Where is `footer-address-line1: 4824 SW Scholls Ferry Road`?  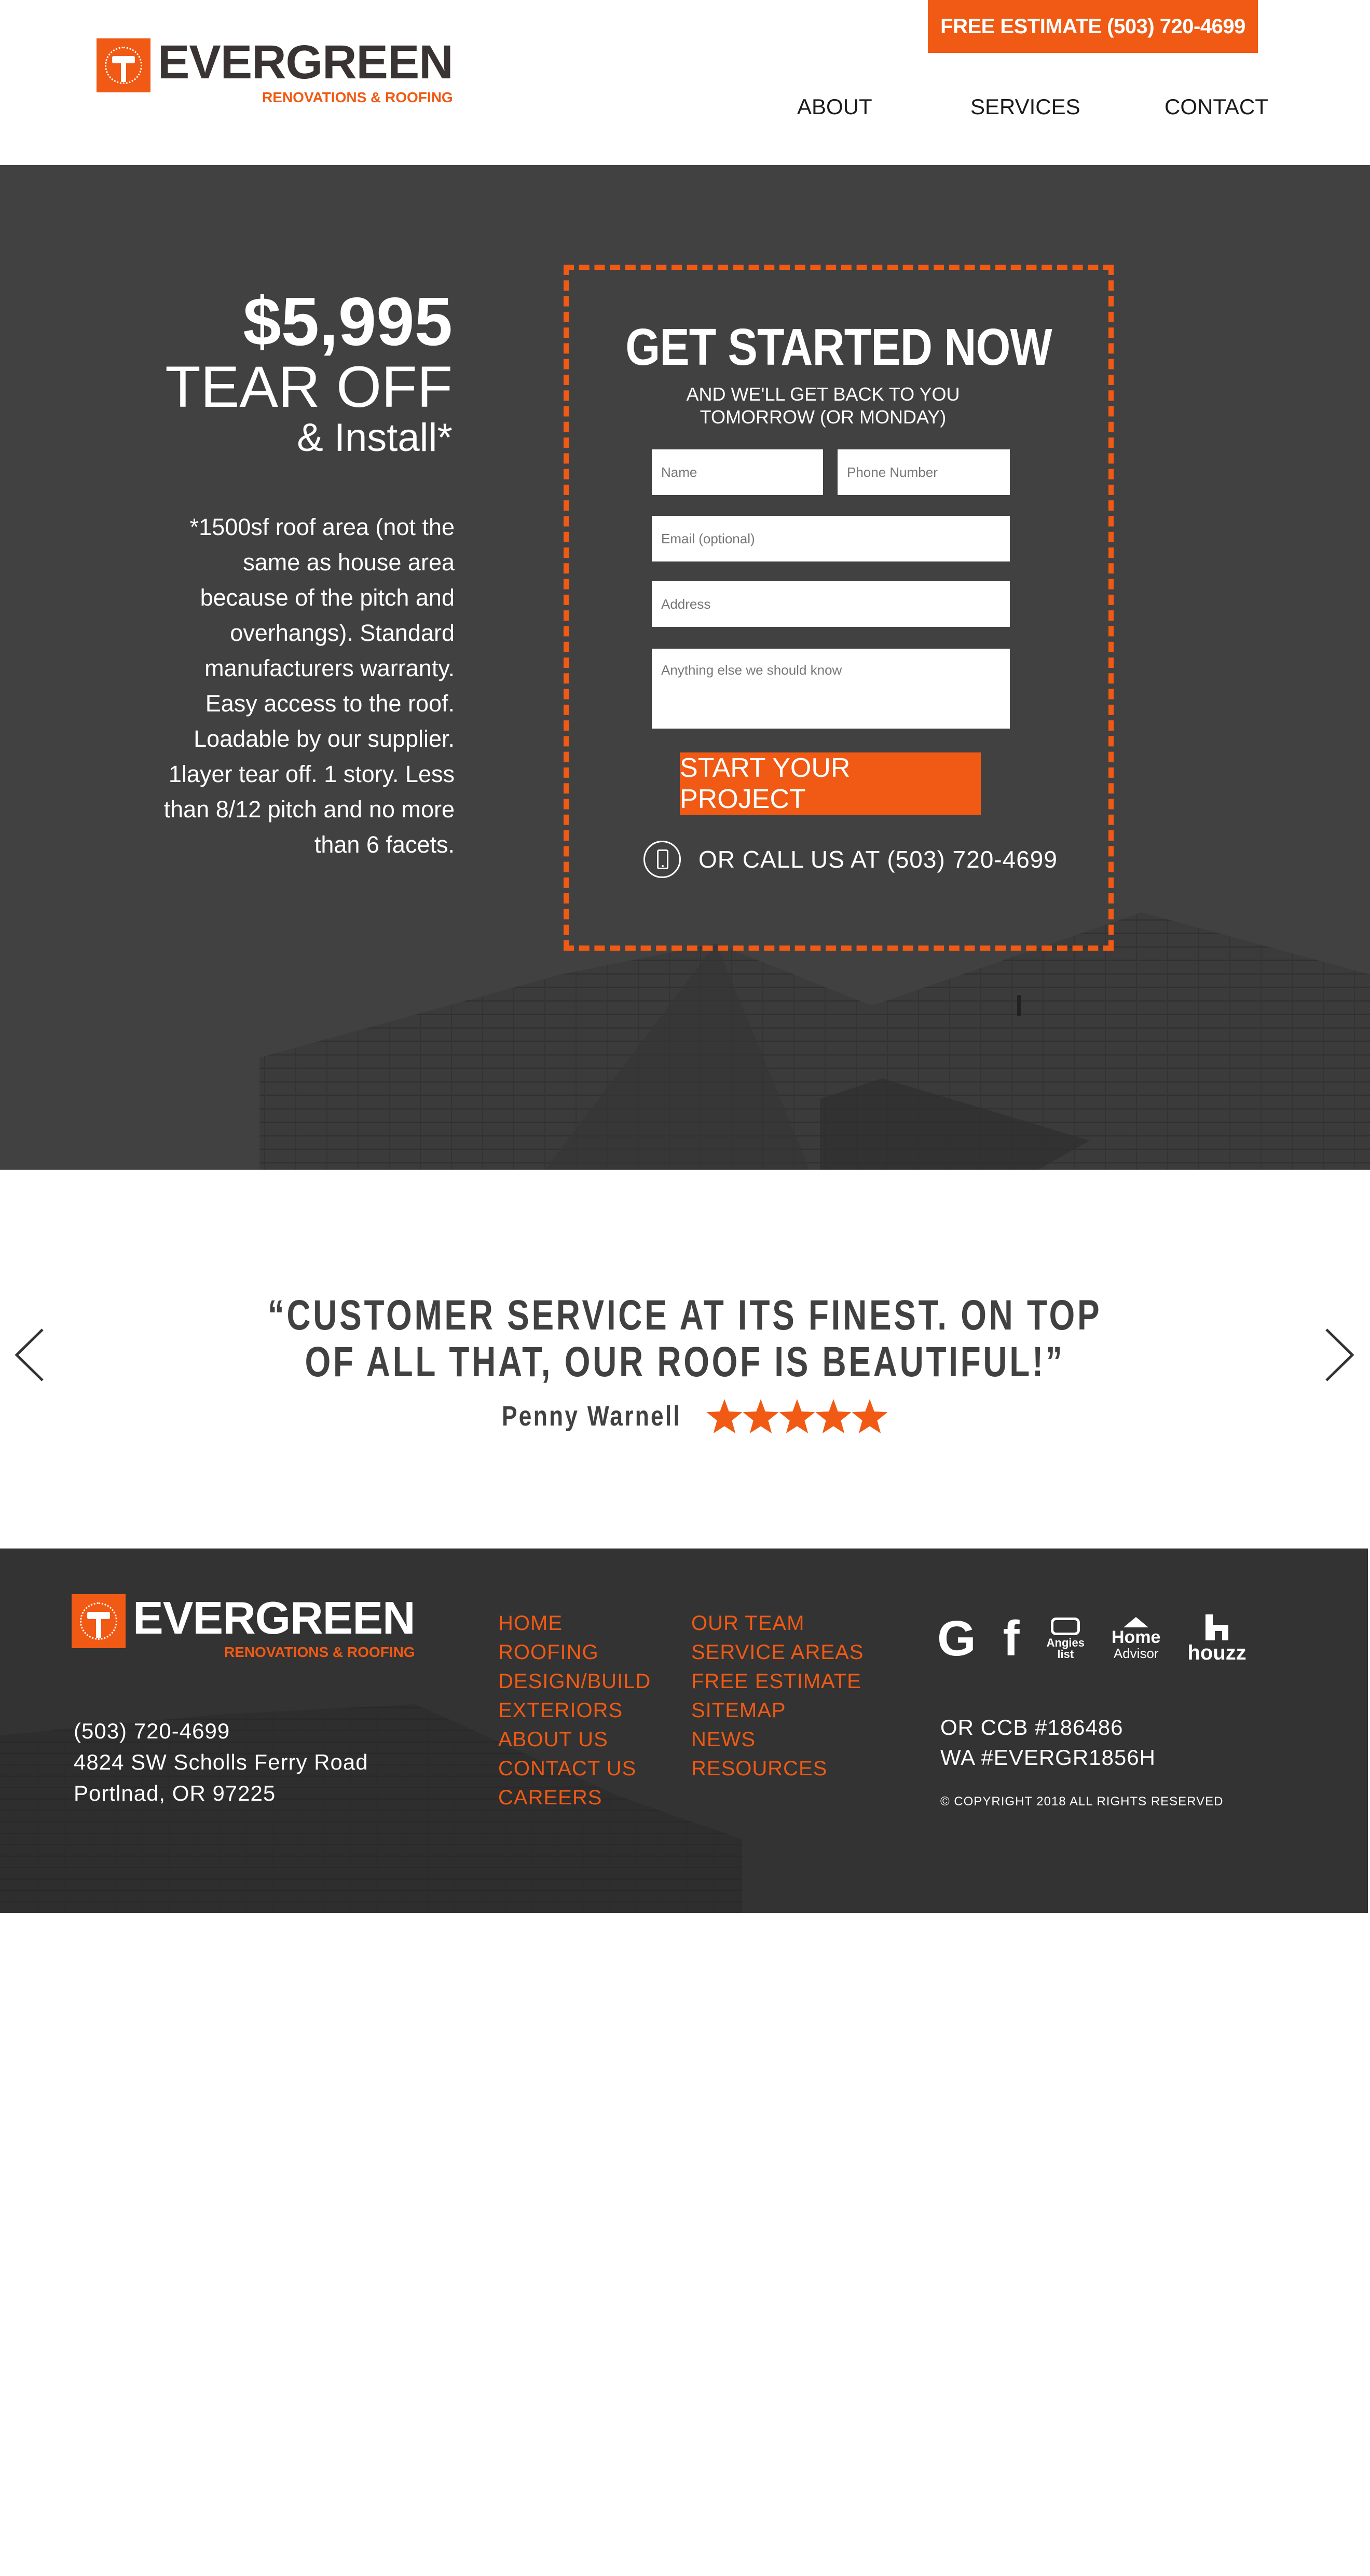
footer-address-line1: 4824 SW Scholls Ferry Road is located at coordinates (221, 1762).